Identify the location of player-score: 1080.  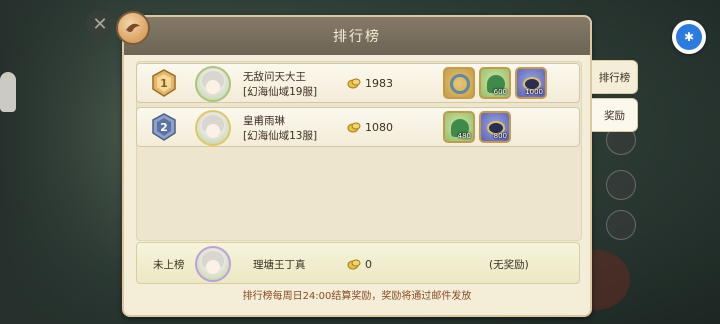
(379, 127).